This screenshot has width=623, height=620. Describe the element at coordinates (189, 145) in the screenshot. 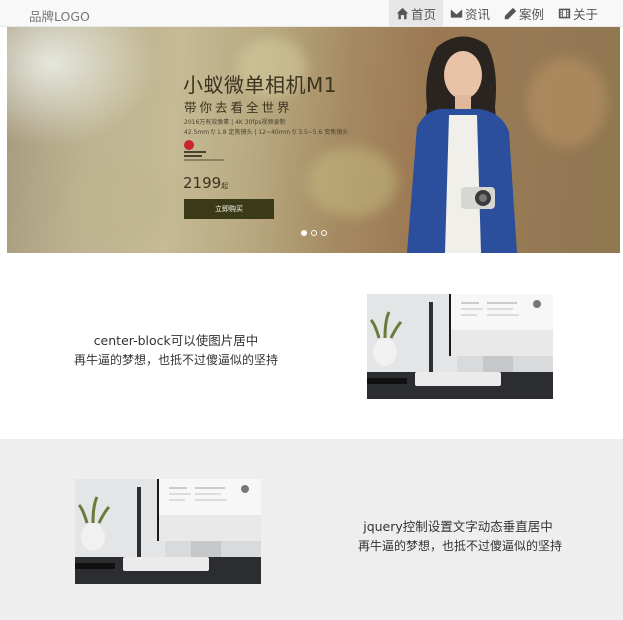

I see `award-badge-icon` at that location.